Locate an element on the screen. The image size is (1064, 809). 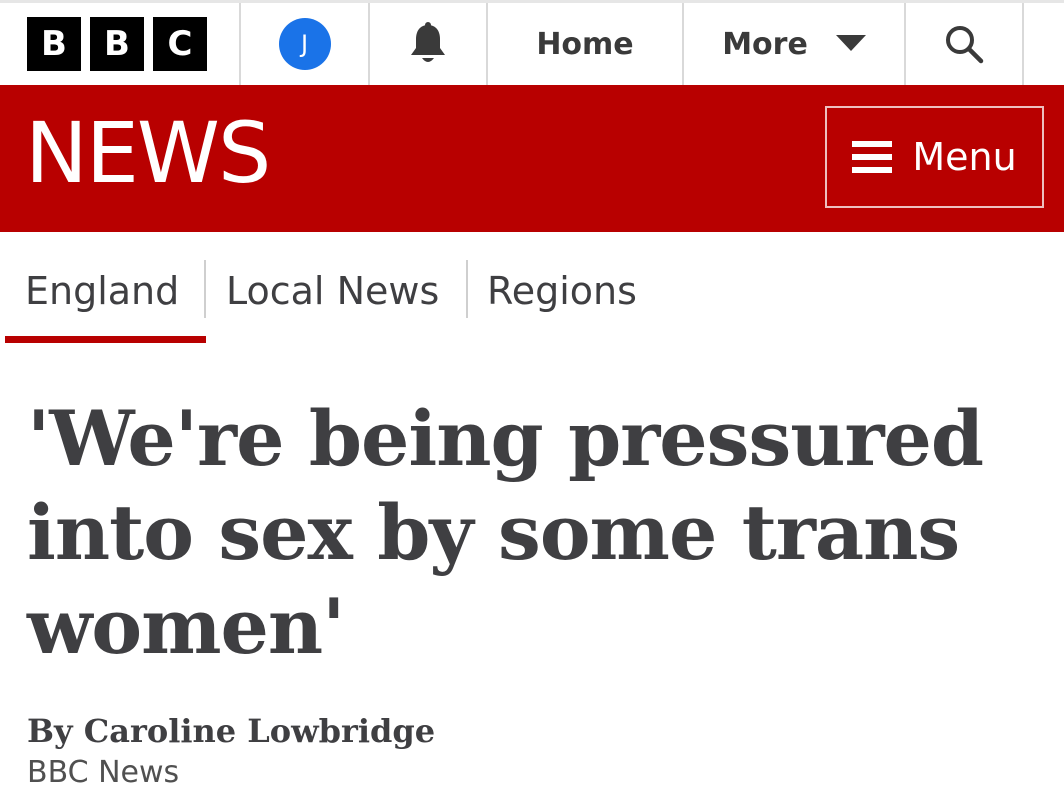
bell-icon is located at coordinates (428, 42).